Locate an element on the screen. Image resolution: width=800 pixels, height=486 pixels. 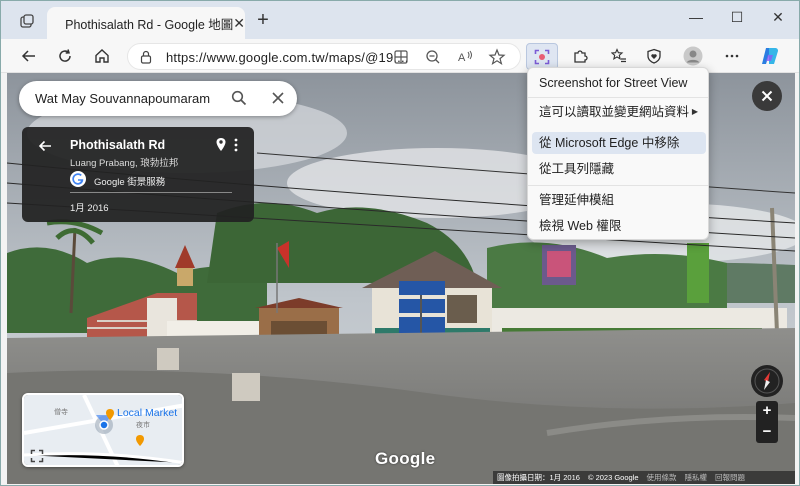
puzzle-icon is located at coordinates (581, 56).